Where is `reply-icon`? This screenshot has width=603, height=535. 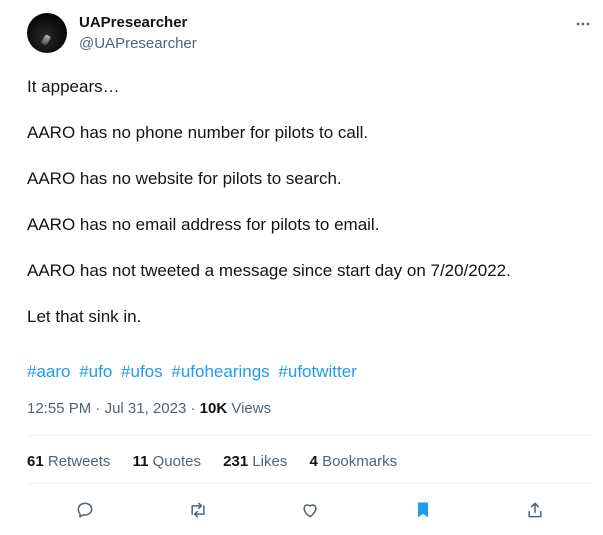
reply-icon is located at coordinates (85, 510).